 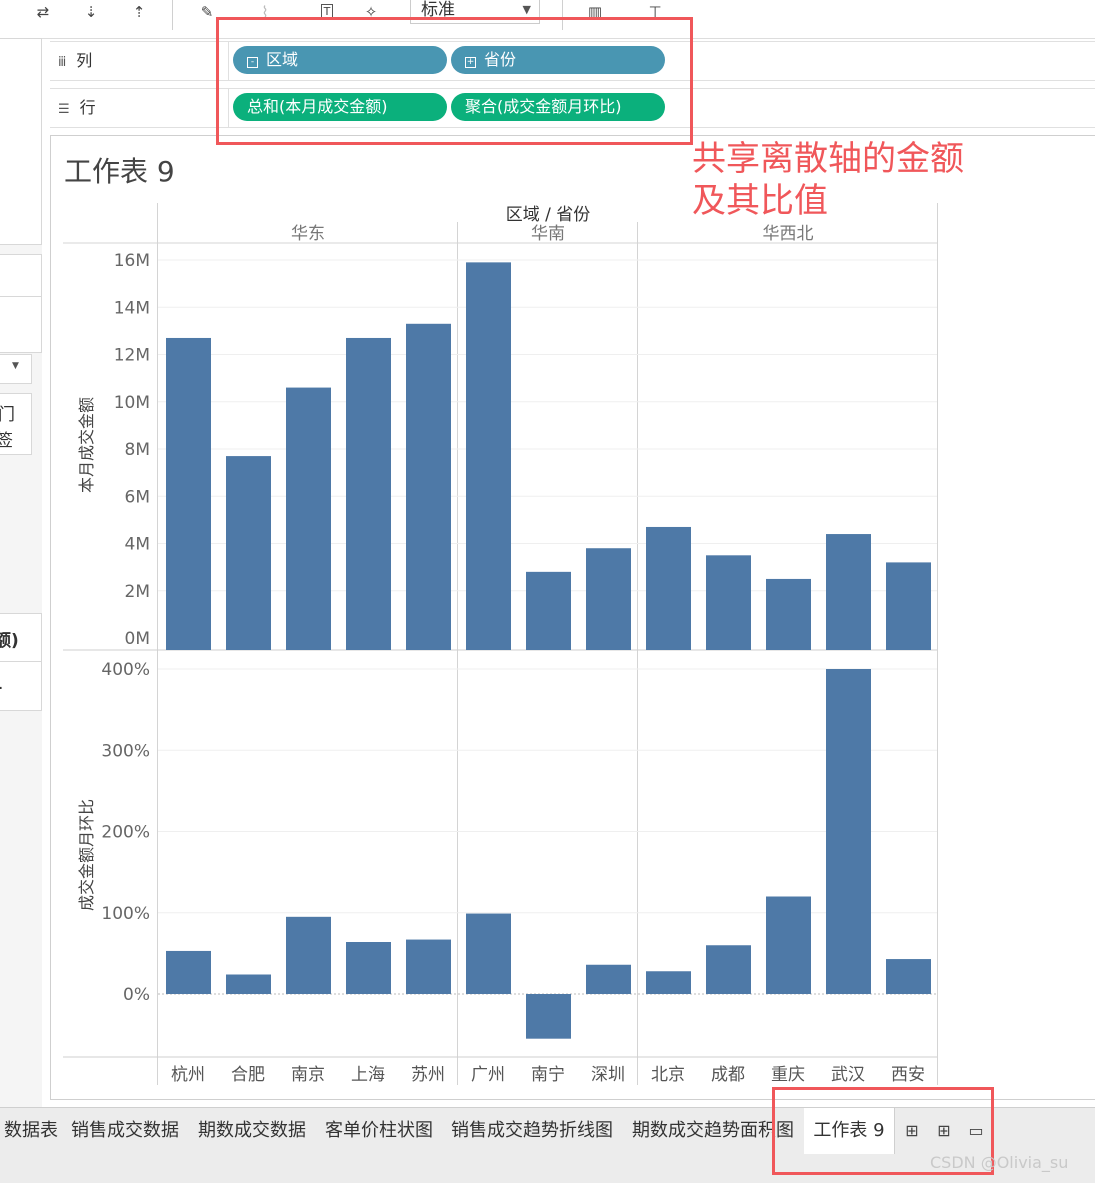 I want to click on annotation-line-1: 共享离散轴的金额, so click(x=828, y=159).